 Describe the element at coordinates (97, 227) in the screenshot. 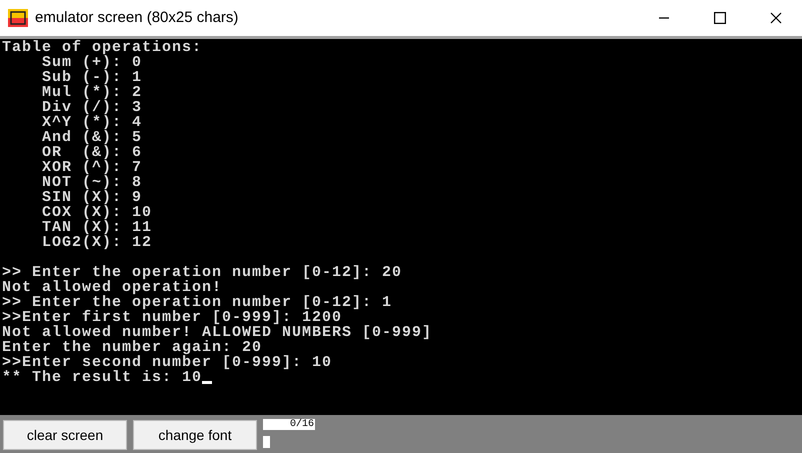

I see `console-line: TAN (X): 11` at that location.